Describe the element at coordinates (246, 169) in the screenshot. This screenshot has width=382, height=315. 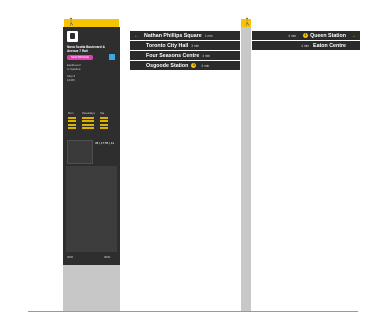
I see `fingerpost-pole` at that location.